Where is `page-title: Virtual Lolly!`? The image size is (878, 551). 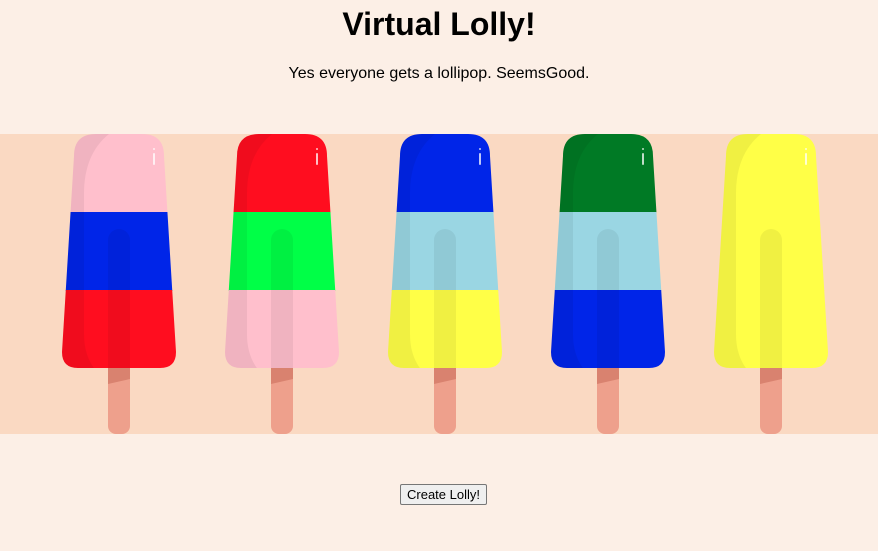 page-title: Virtual Lolly! is located at coordinates (439, 24).